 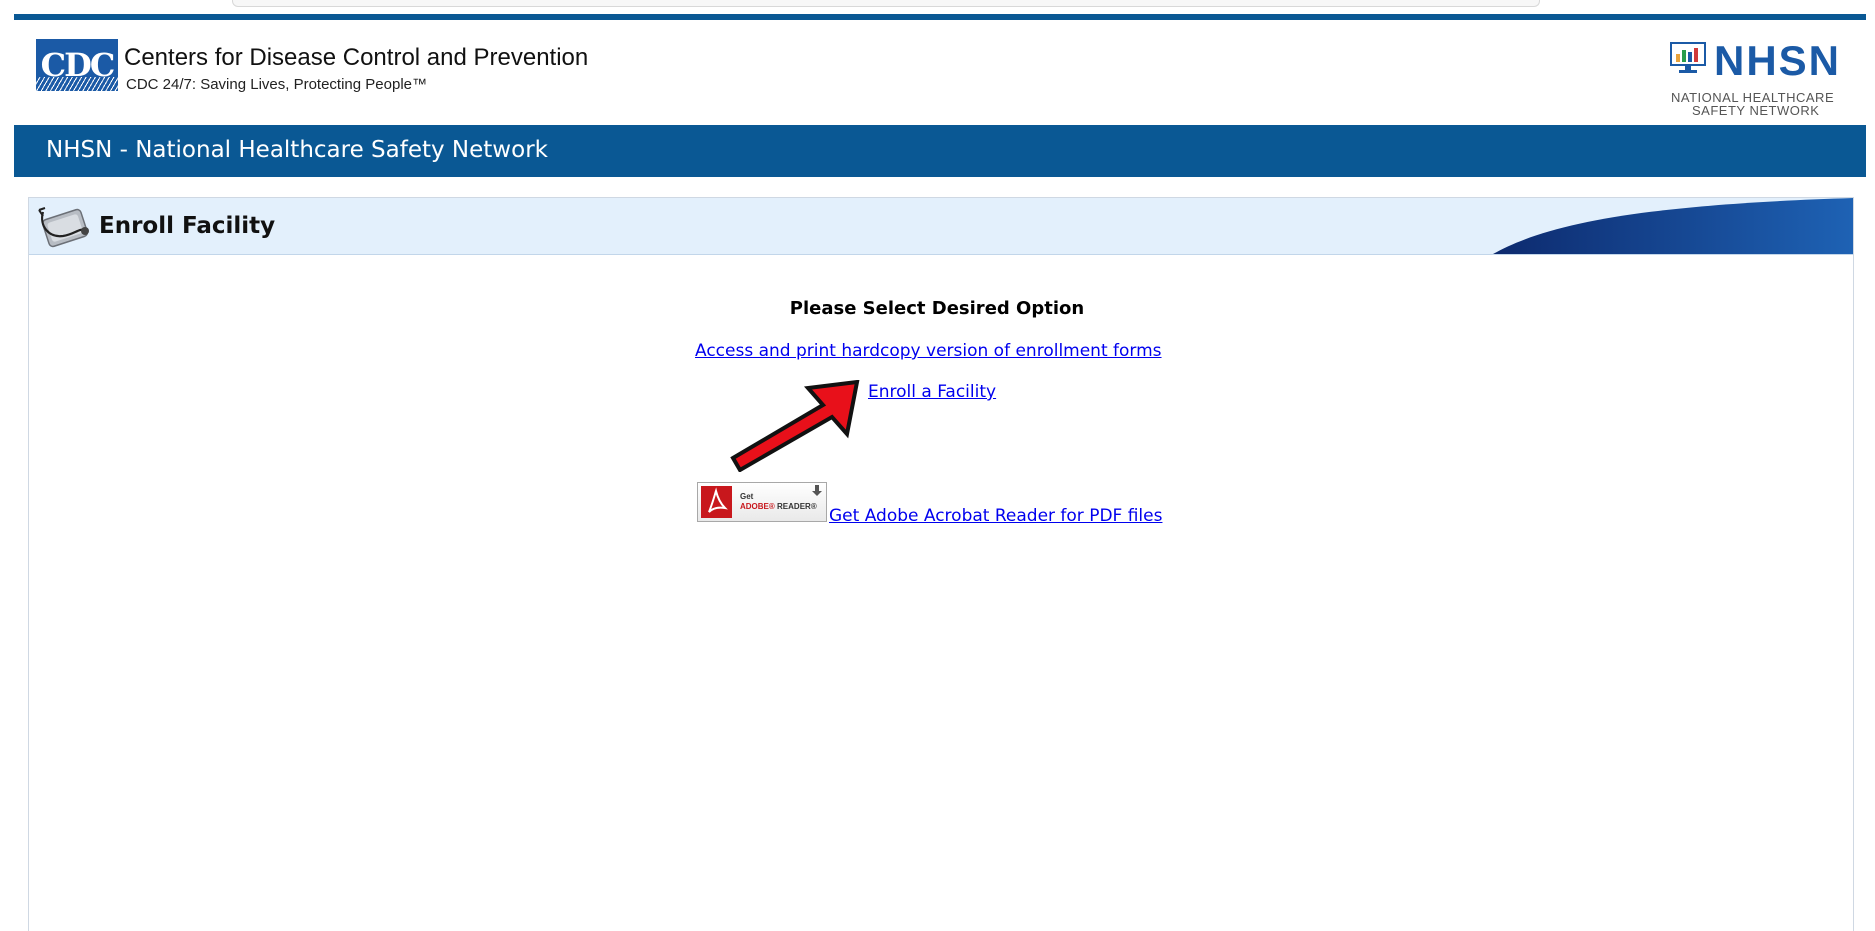 What do you see at coordinates (995, 516) in the screenshot?
I see `get-adobe-reader-link: Get Adobe Acrobat Reader for PDF files` at bounding box center [995, 516].